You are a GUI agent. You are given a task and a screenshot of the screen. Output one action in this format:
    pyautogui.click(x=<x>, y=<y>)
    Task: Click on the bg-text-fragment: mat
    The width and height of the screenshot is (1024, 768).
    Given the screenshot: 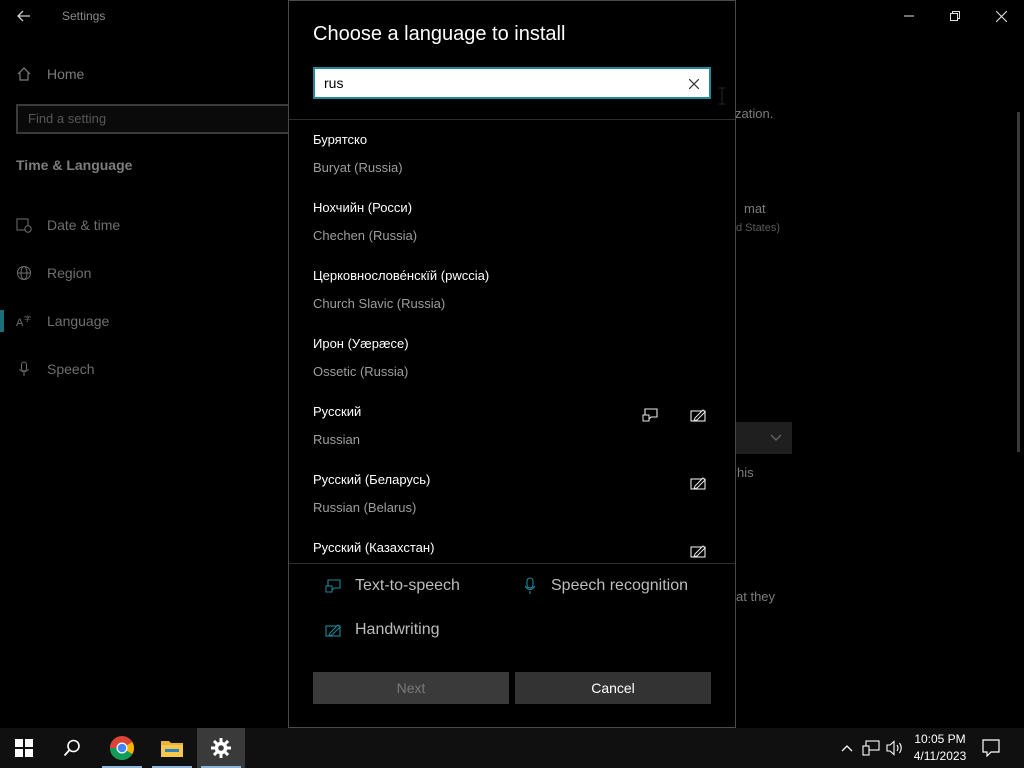 What is the action you would take?
    pyautogui.click(x=755, y=208)
    